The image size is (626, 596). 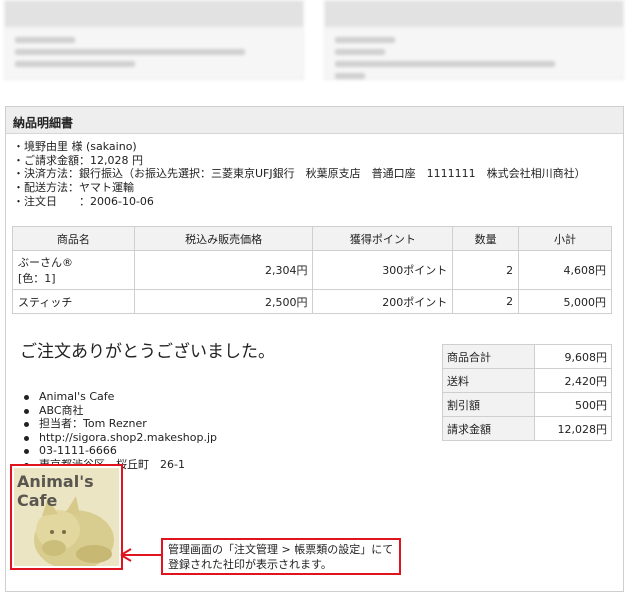 I want to click on points-cell: 300ポイント, so click(x=383, y=270).